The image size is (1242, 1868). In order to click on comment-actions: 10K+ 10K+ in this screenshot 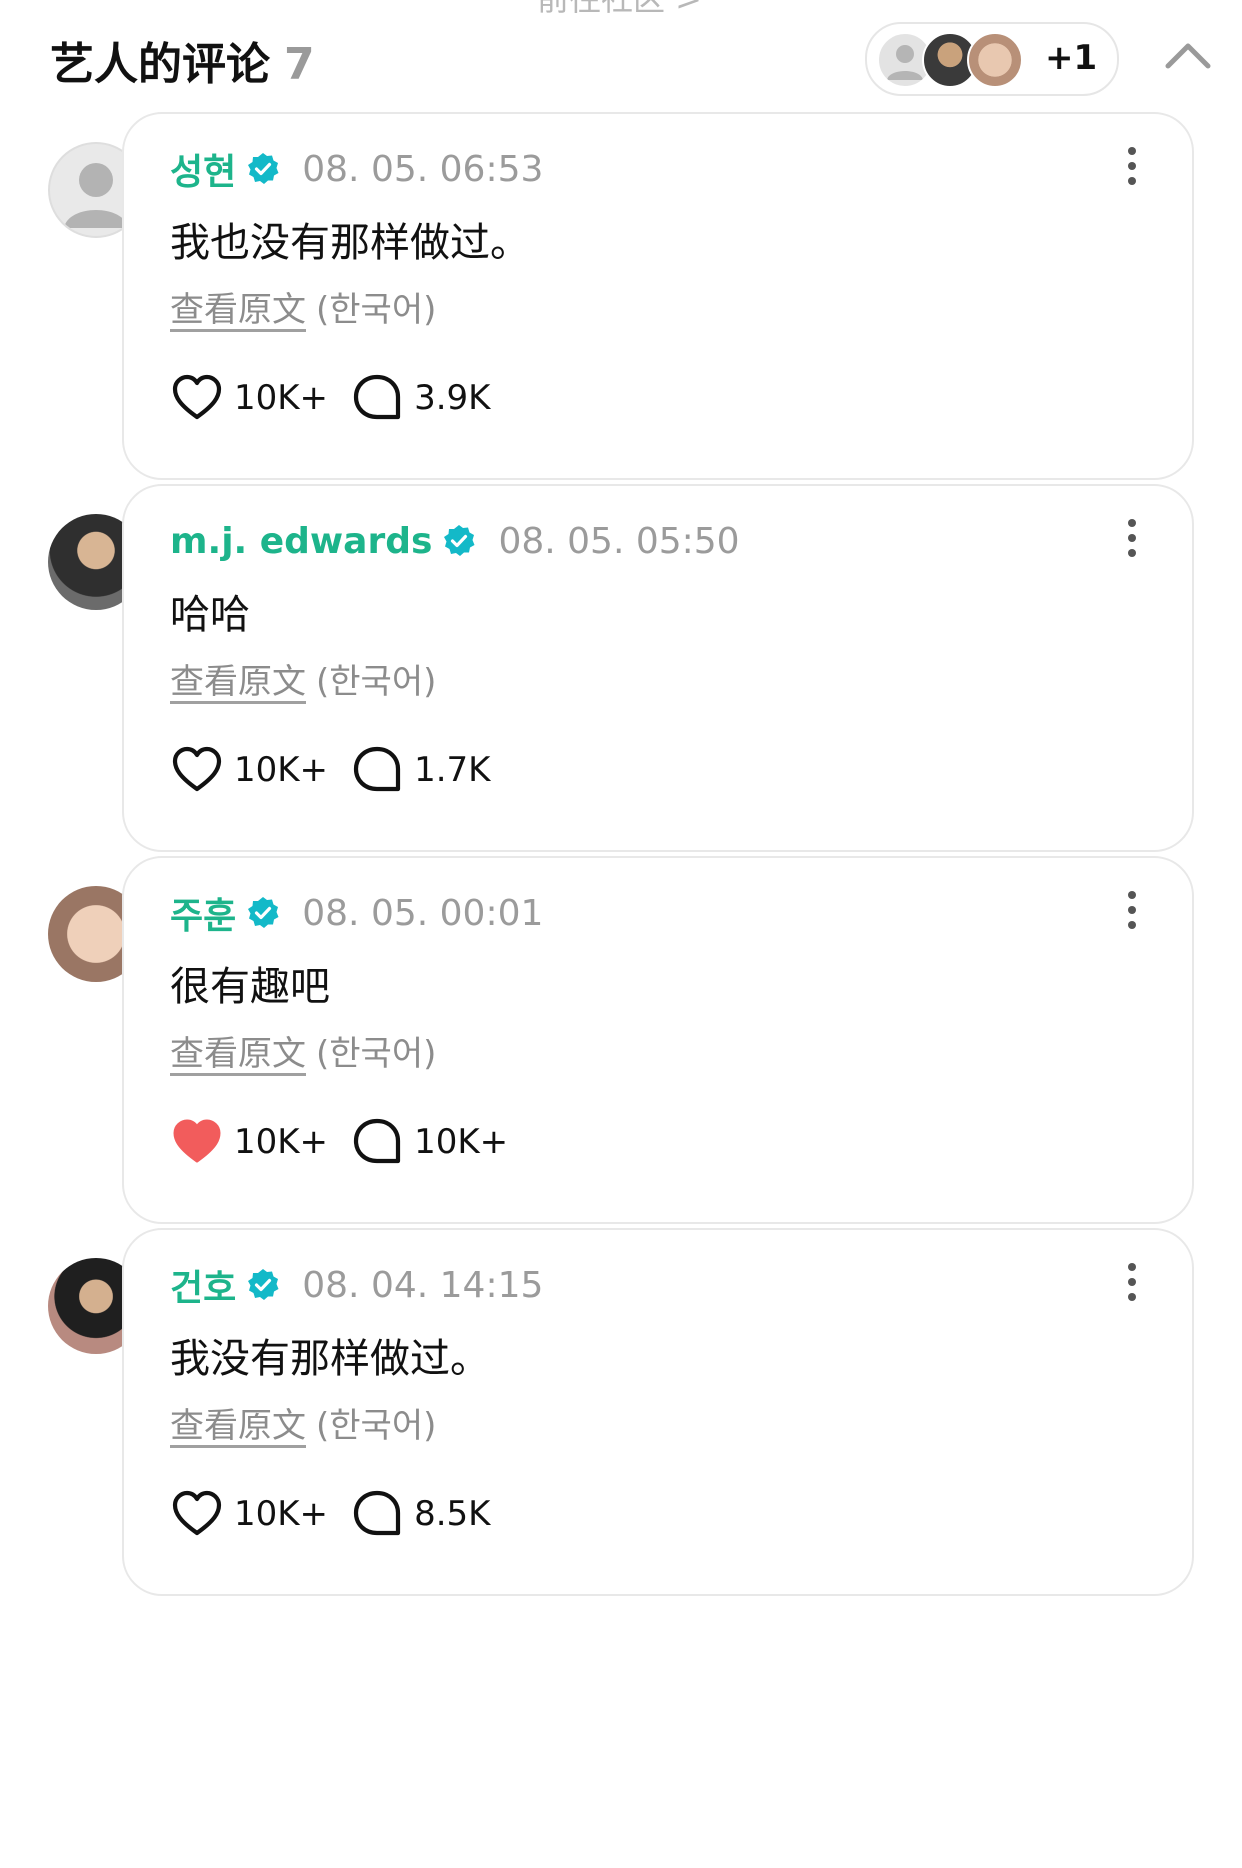, I will do `click(350, 1142)`.